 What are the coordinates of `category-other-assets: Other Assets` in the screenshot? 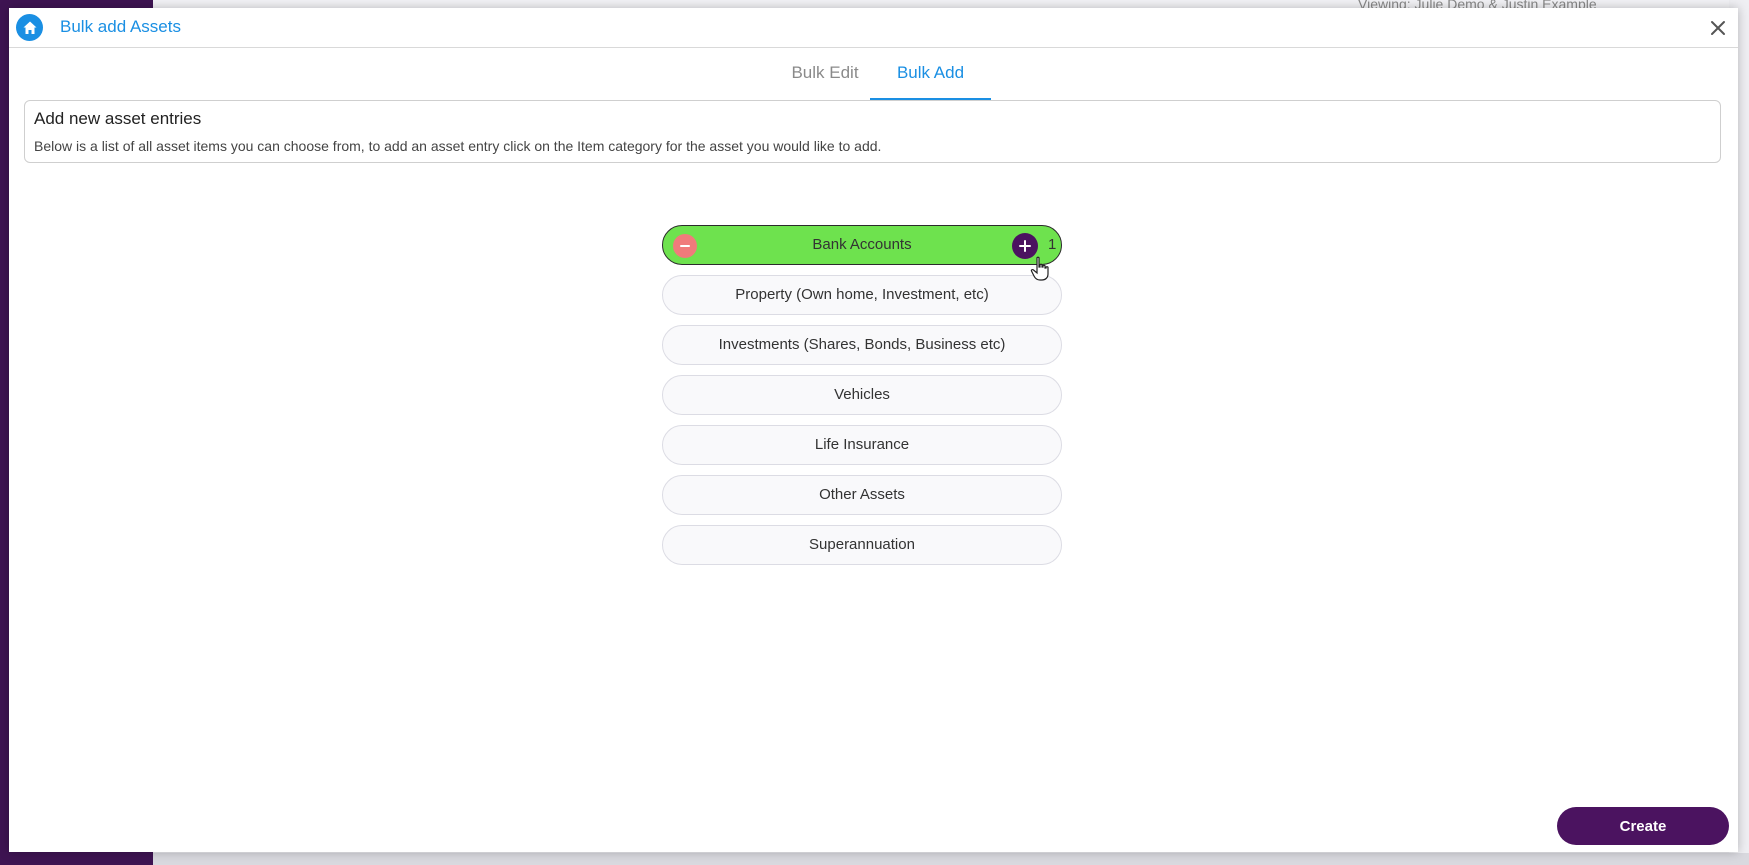 It's located at (862, 495).